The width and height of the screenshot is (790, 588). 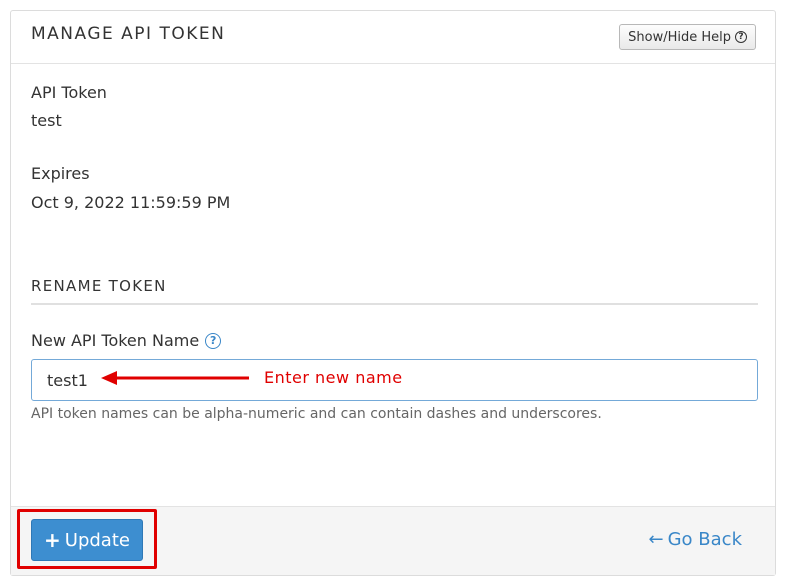 What do you see at coordinates (394, 304) in the screenshot?
I see `section-divider` at bounding box center [394, 304].